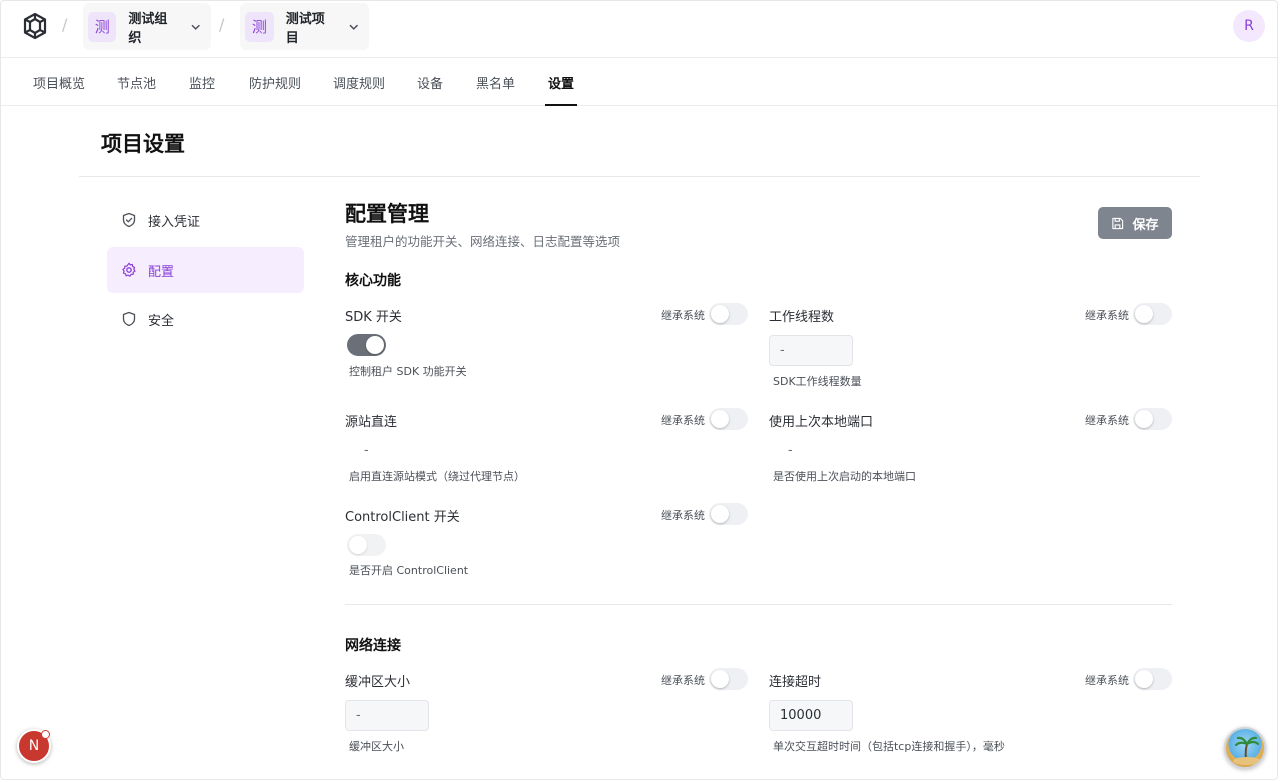 The width and height of the screenshot is (1280, 782). What do you see at coordinates (366, 545) in the screenshot?
I see `control-client-toggle` at bounding box center [366, 545].